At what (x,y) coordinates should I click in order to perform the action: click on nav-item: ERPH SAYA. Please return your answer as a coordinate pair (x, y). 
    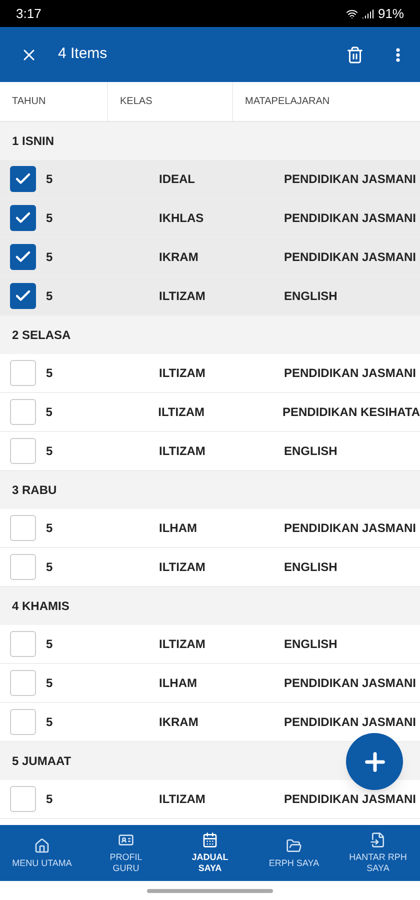
    Looking at the image, I should click on (294, 853).